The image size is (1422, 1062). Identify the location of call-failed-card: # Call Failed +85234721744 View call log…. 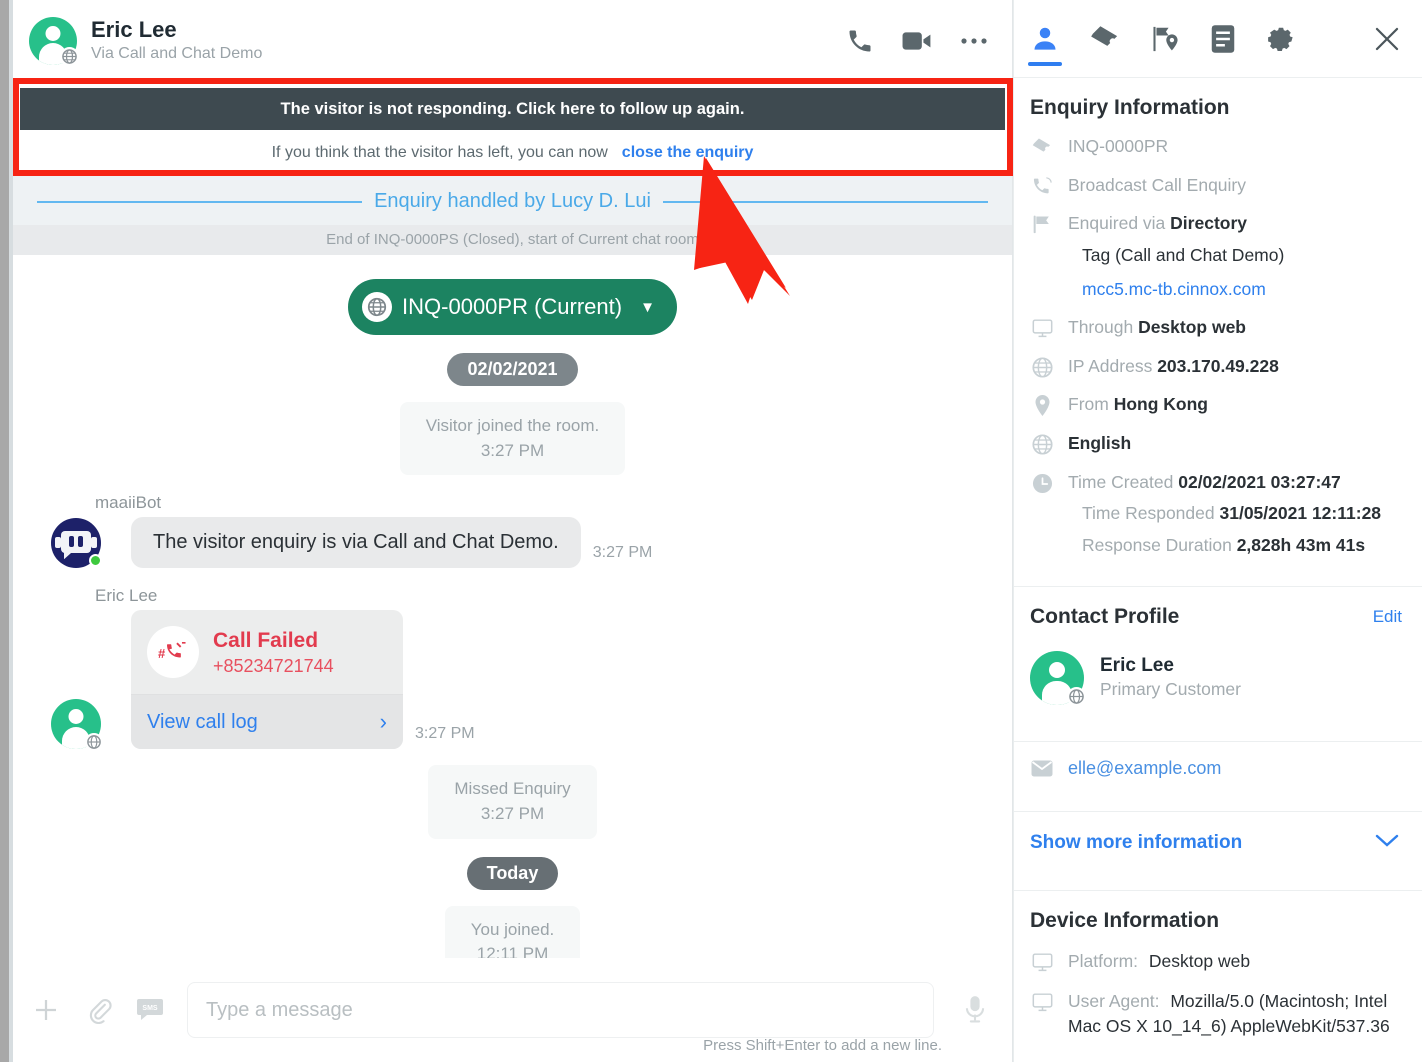
(267, 680).